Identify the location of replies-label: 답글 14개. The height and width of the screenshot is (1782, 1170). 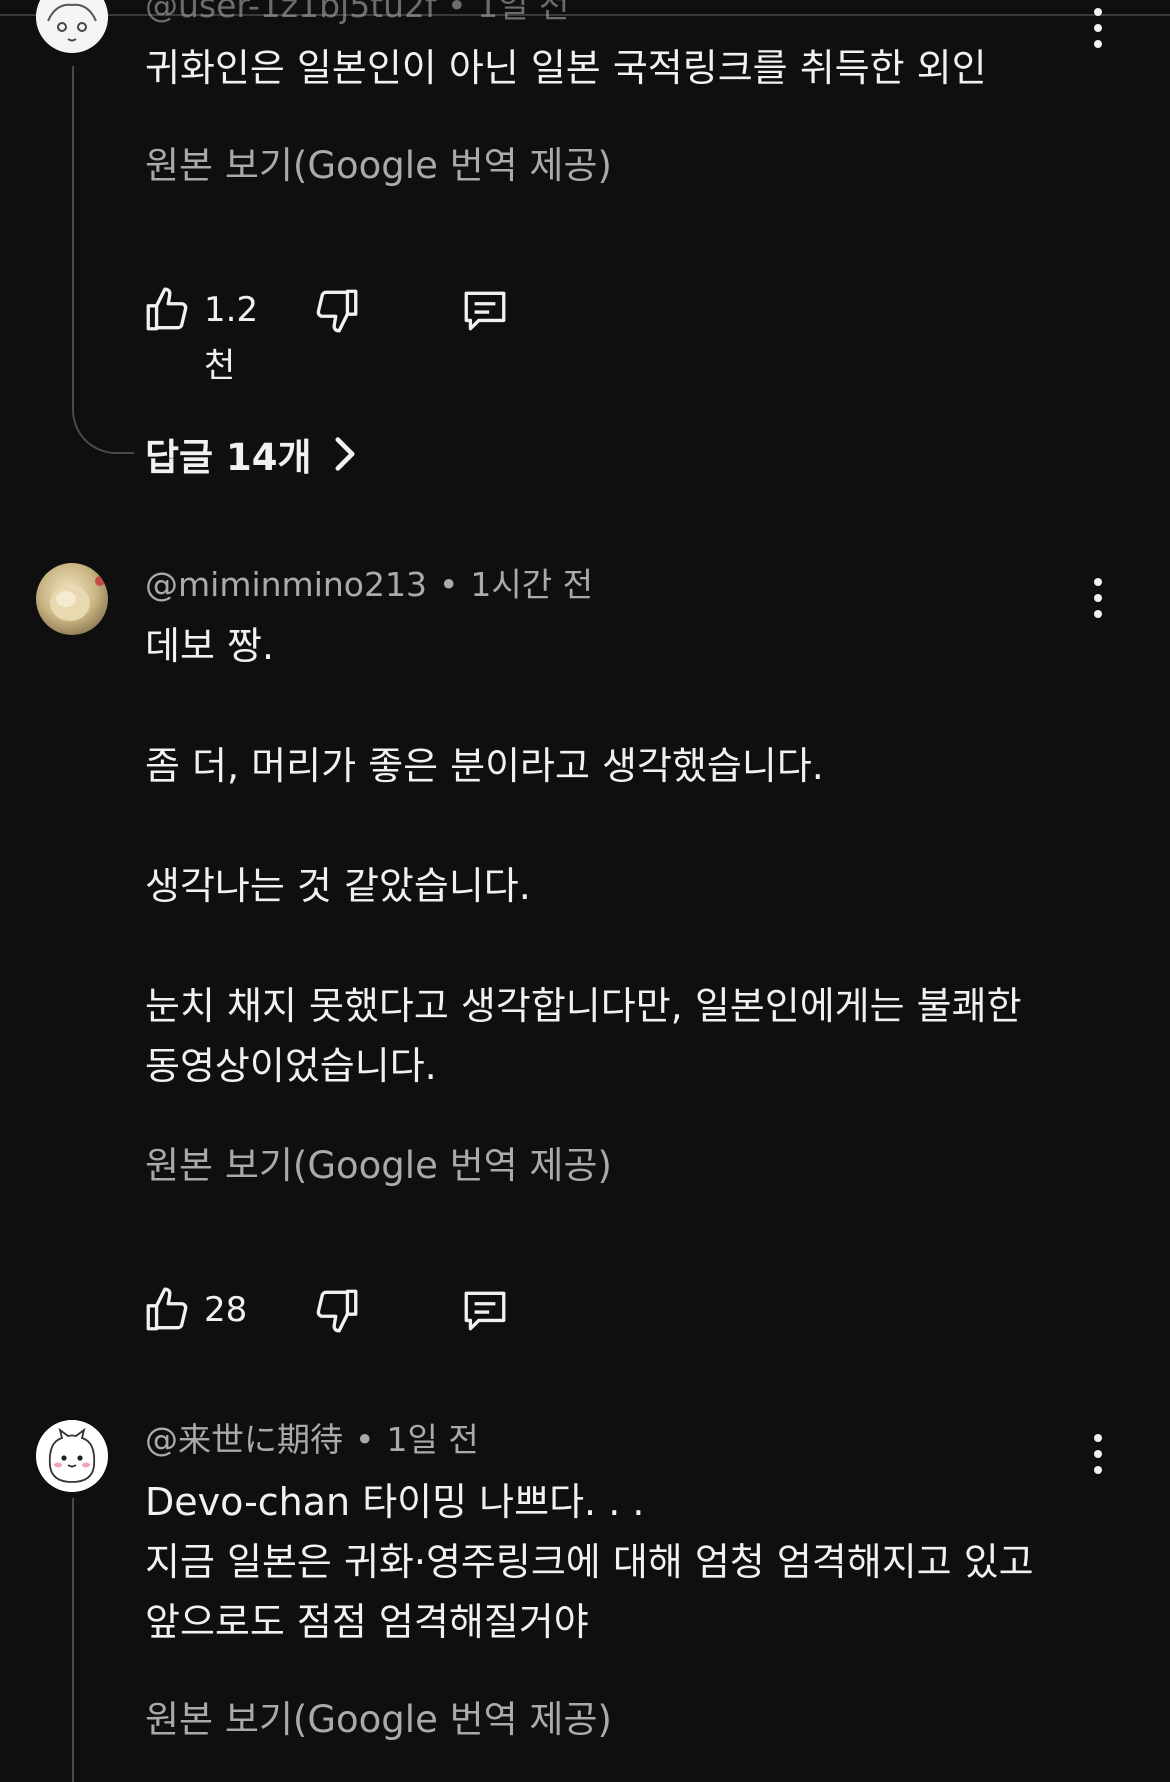
(228, 457).